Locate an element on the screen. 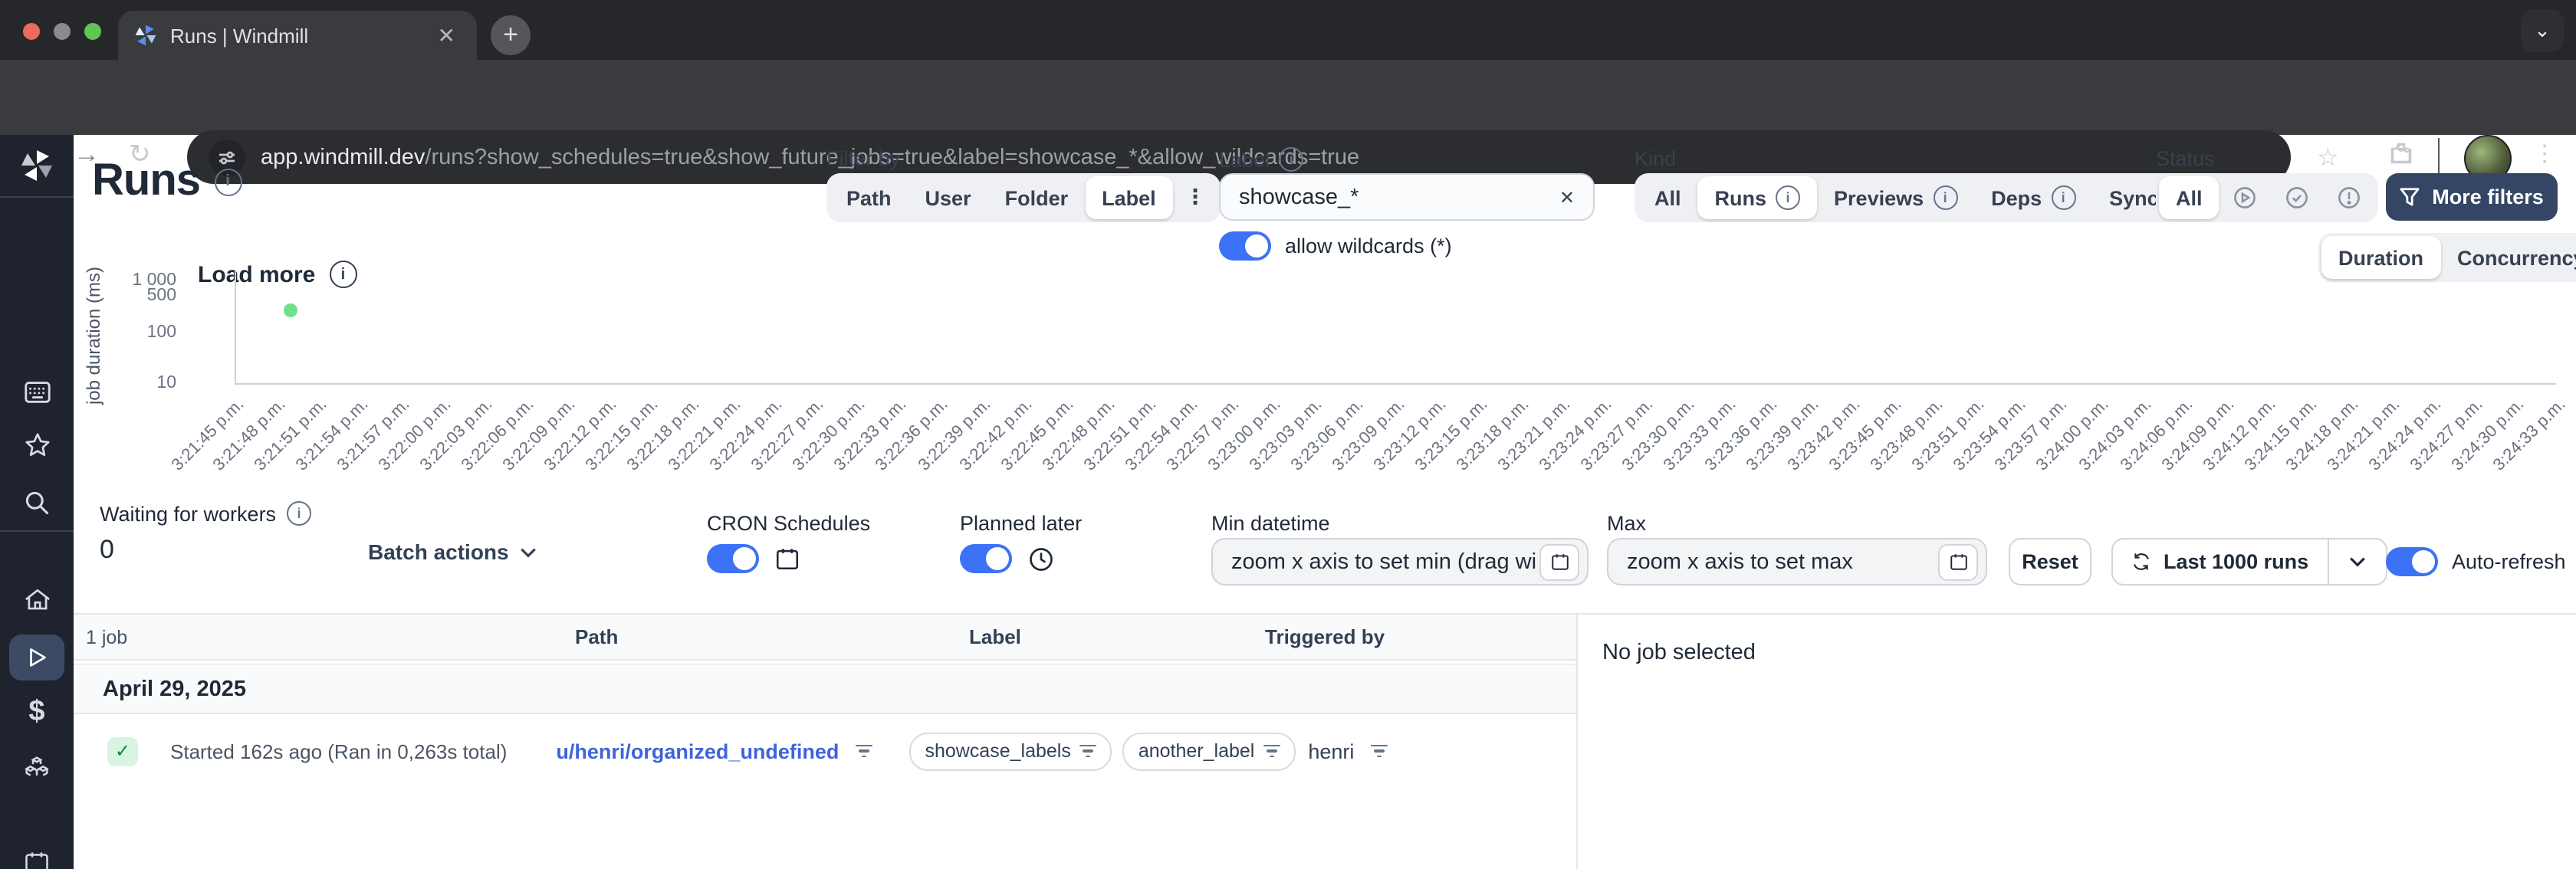 This screenshot has width=2576, height=869. planned-controls is located at coordinates (1008, 558).